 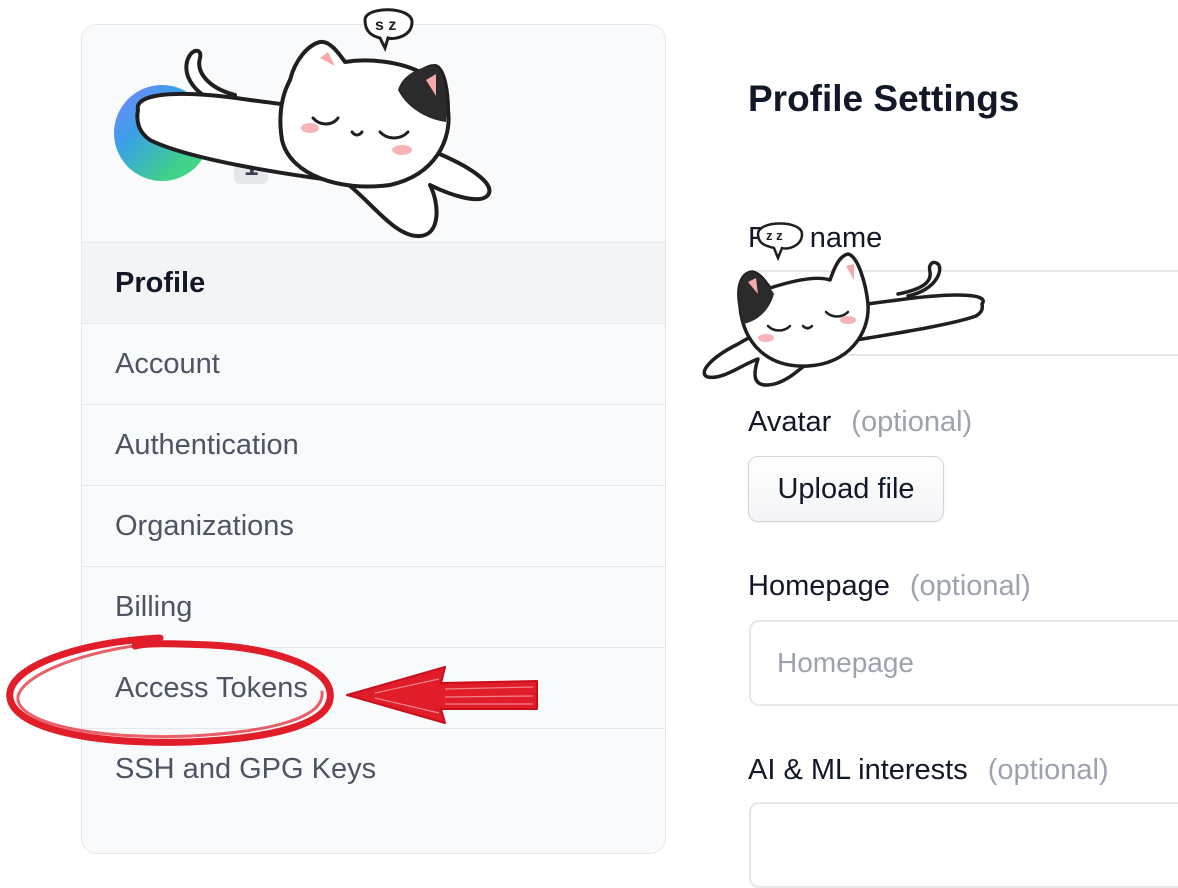 I want to click on fullname-label: Fname, so click(x=815, y=238).